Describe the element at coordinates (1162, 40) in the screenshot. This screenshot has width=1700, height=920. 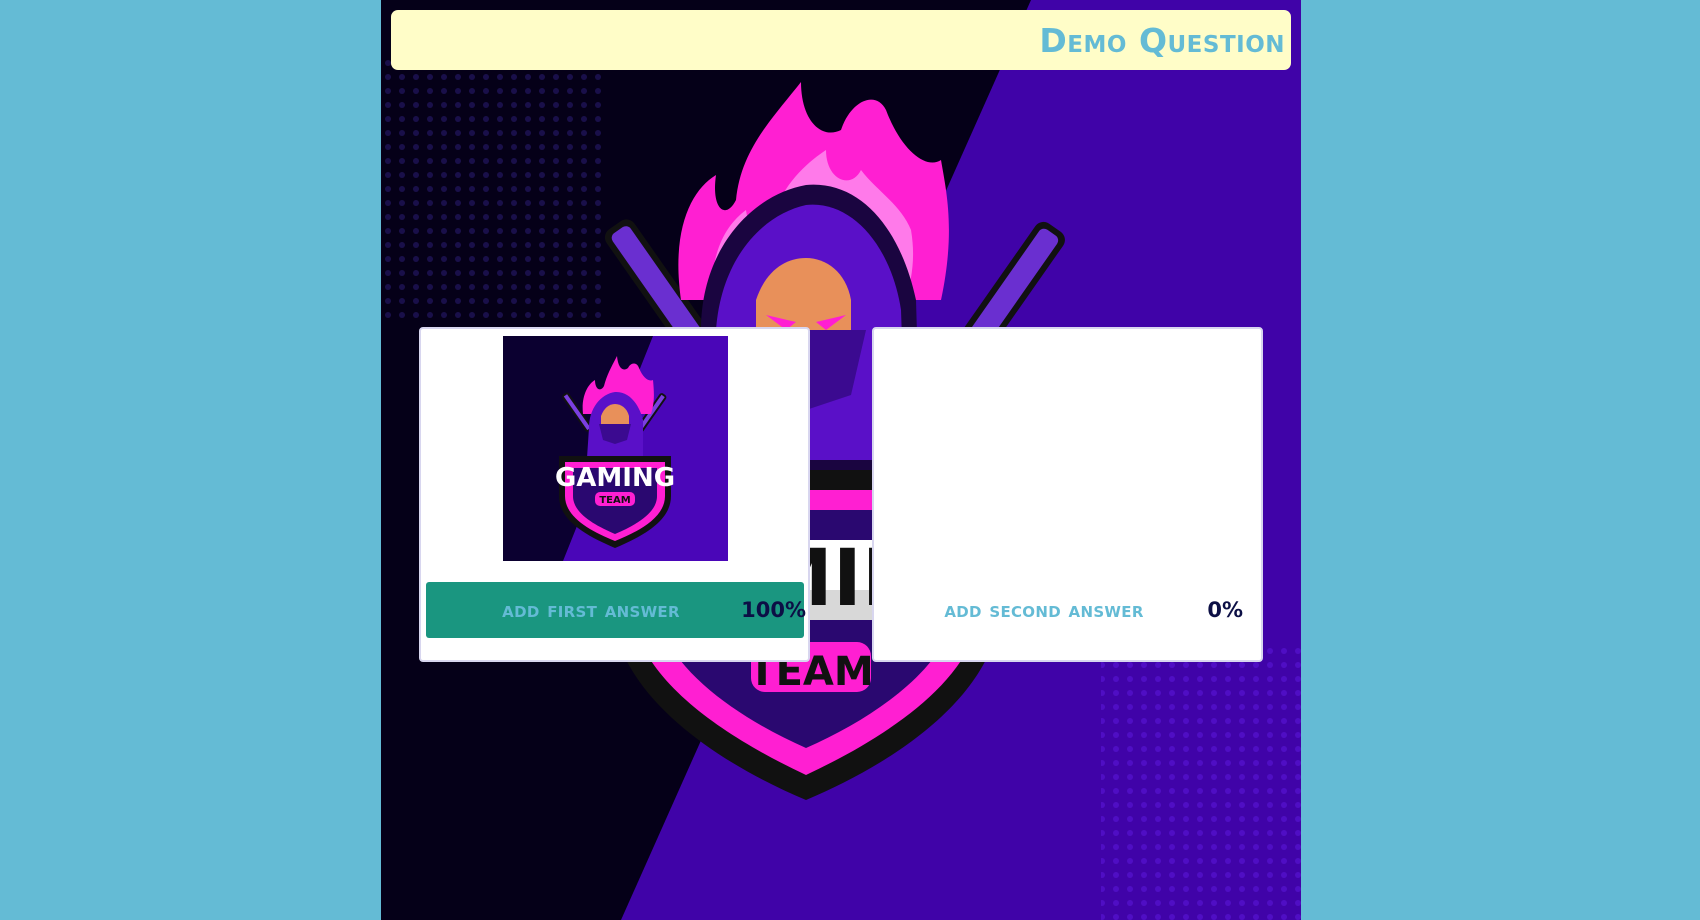
I see `question-title: Demo Question` at that location.